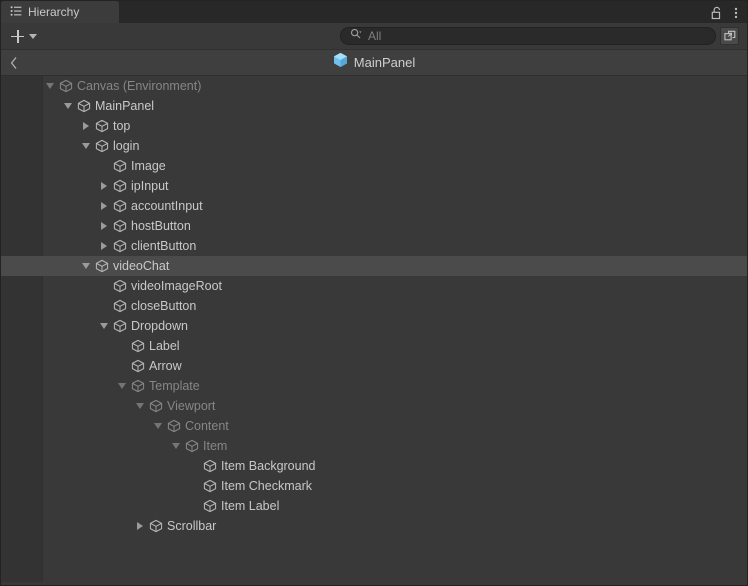 The width and height of the screenshot is (748, 586). I want to click on hierarchy-list-icon, so click(16, 12).